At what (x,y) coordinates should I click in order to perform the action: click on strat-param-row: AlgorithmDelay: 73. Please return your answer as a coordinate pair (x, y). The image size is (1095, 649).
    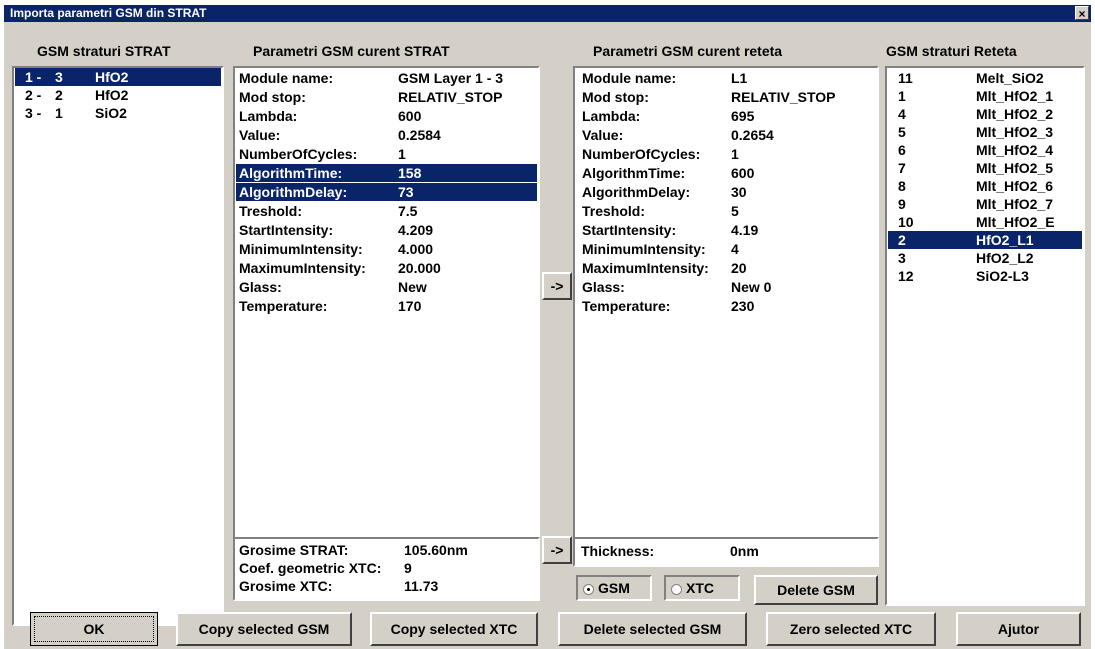
    Looking at the image, I should click on (386, 192).